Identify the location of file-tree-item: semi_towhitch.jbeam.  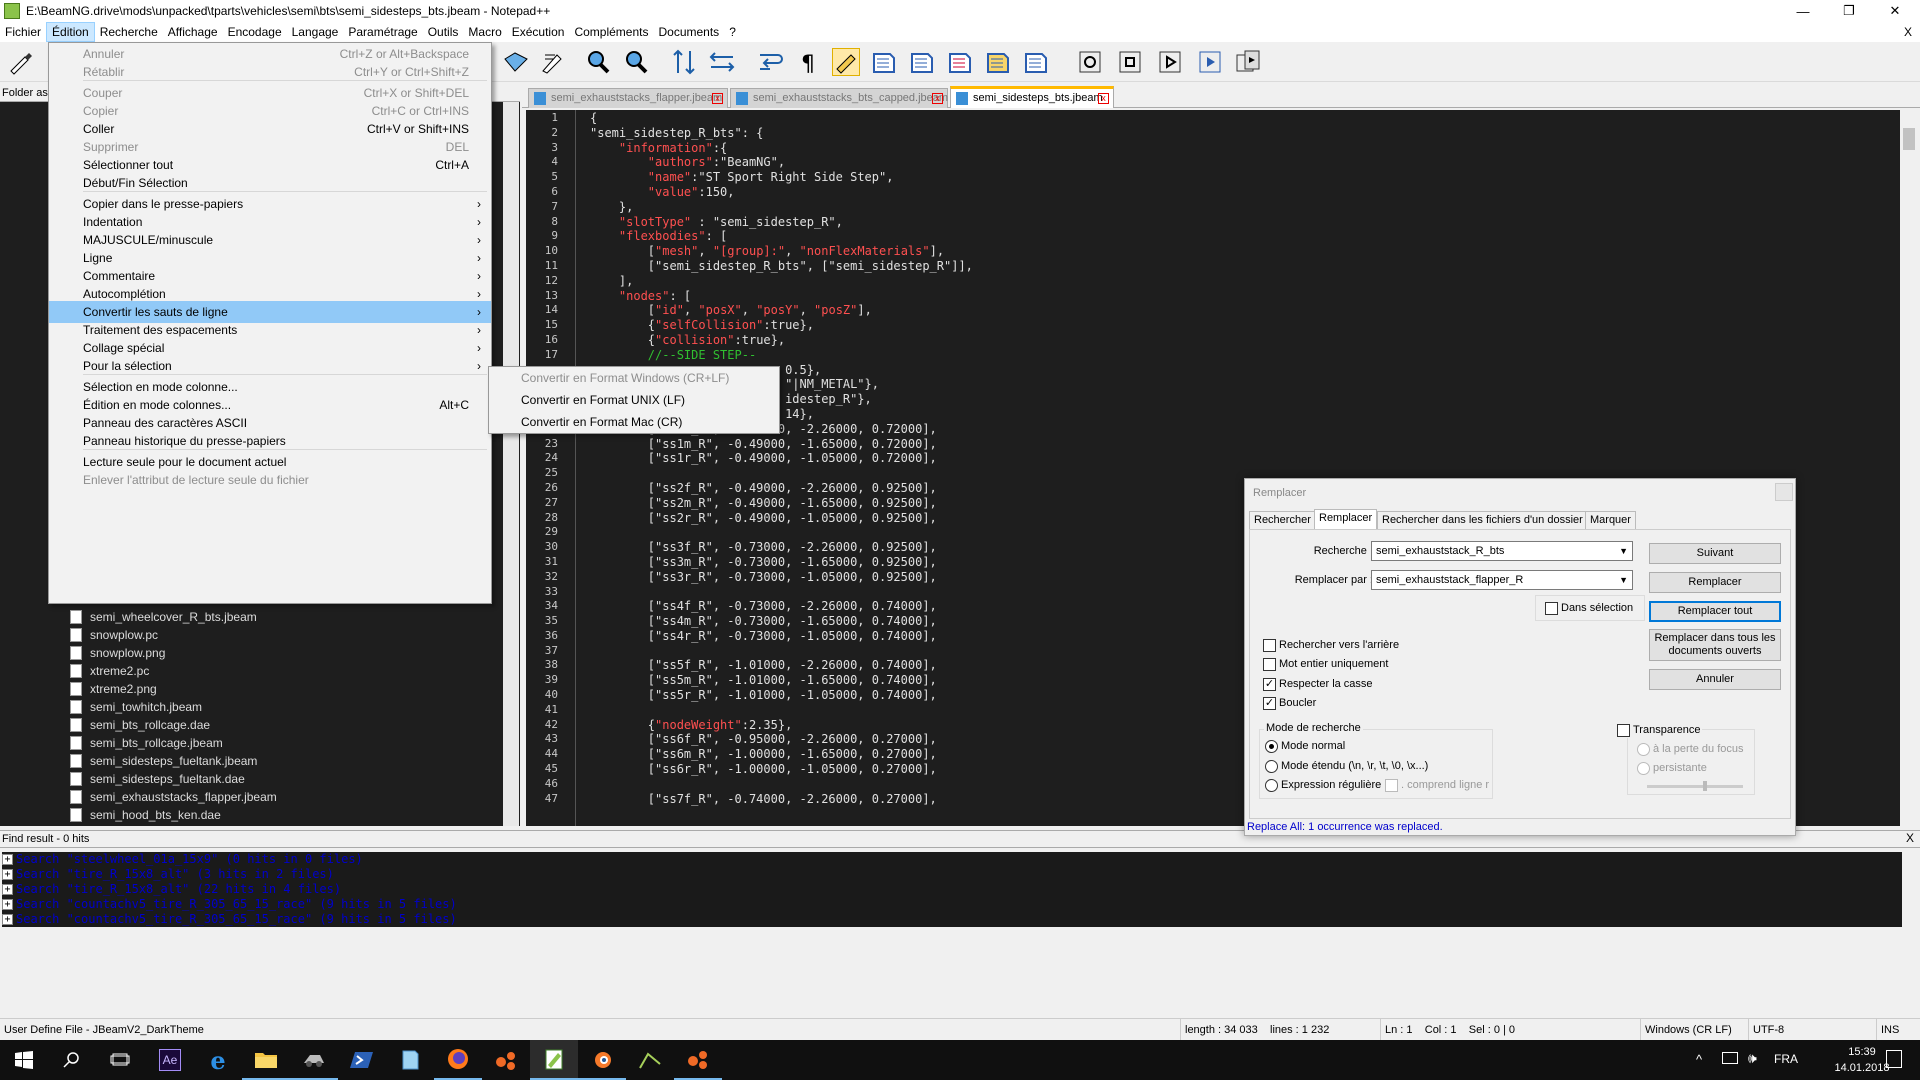
(285, 707).